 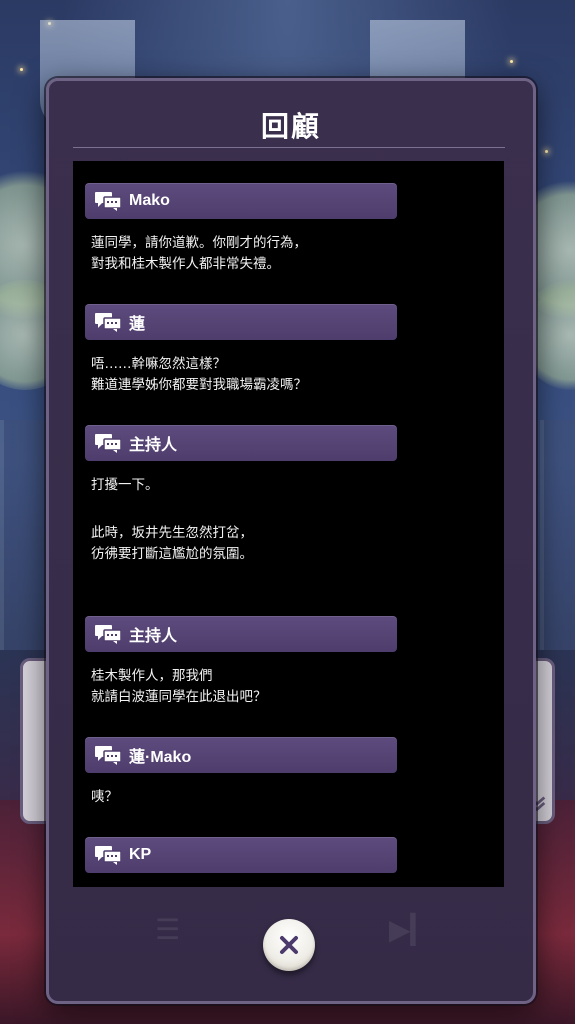 I want to click on log-entry: KP, so click(x=241, y=855).